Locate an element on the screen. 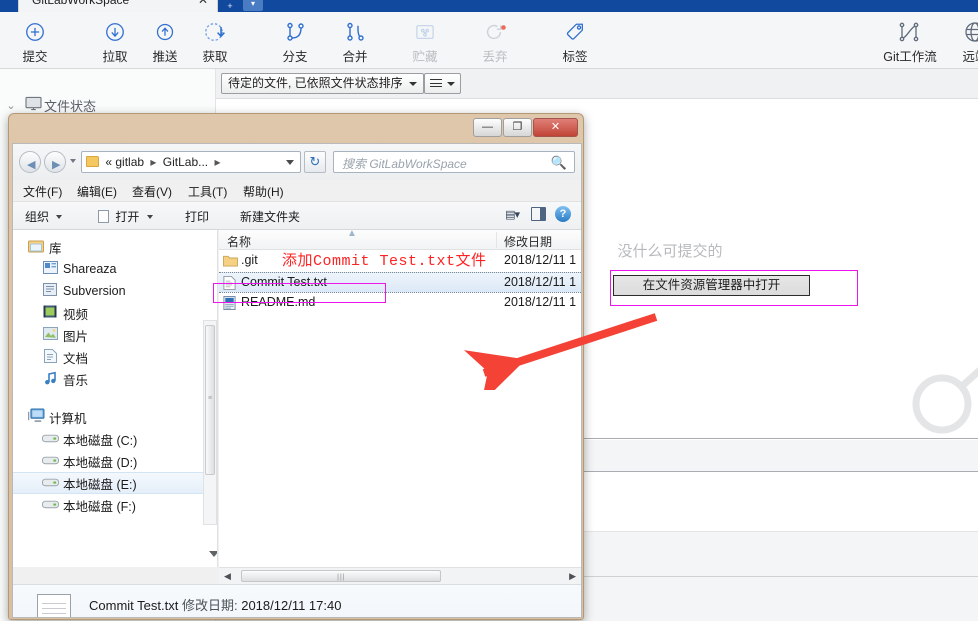 The image size is (978, 621). nav-item-label: 计算机 is located at coordinates (68, 418).